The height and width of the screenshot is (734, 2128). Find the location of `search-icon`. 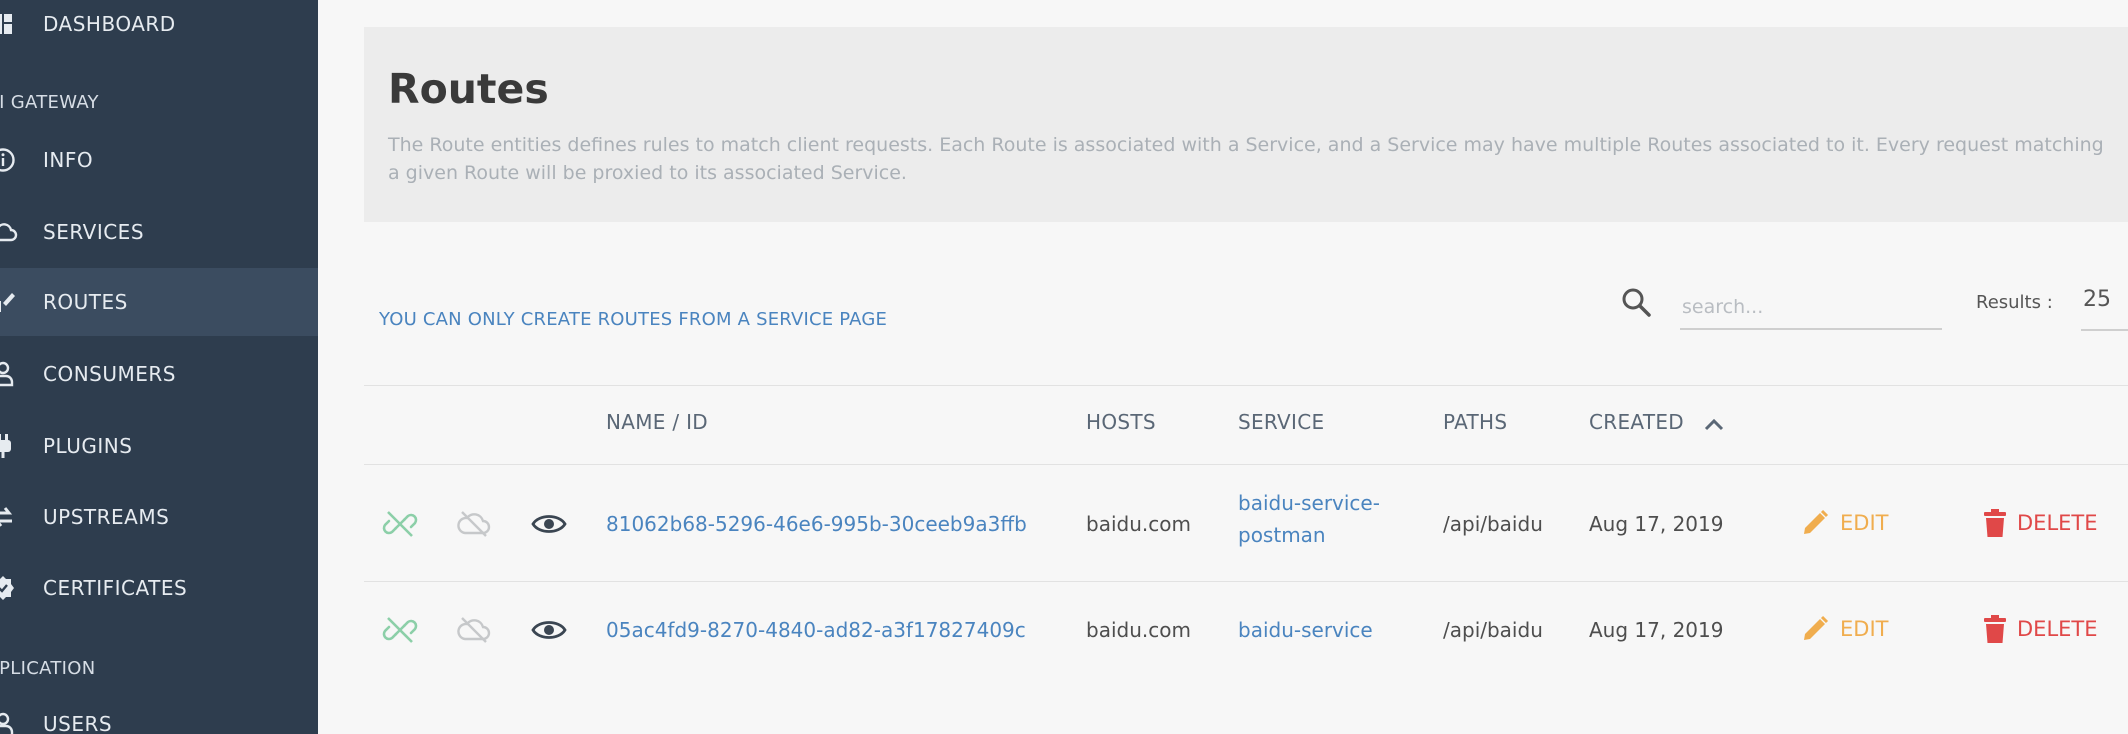

search-icon is located at coordinates (1637, 303).